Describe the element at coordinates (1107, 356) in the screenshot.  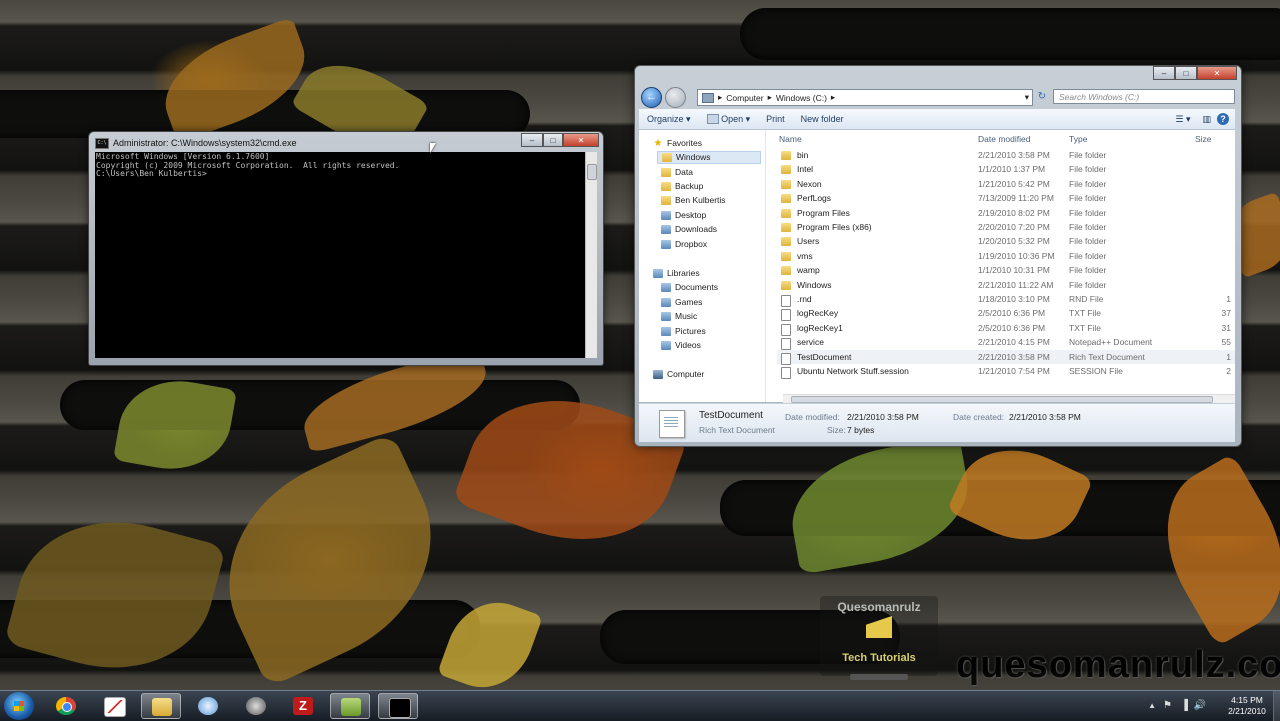
I see `file-type: Rich Text Document` at that location.